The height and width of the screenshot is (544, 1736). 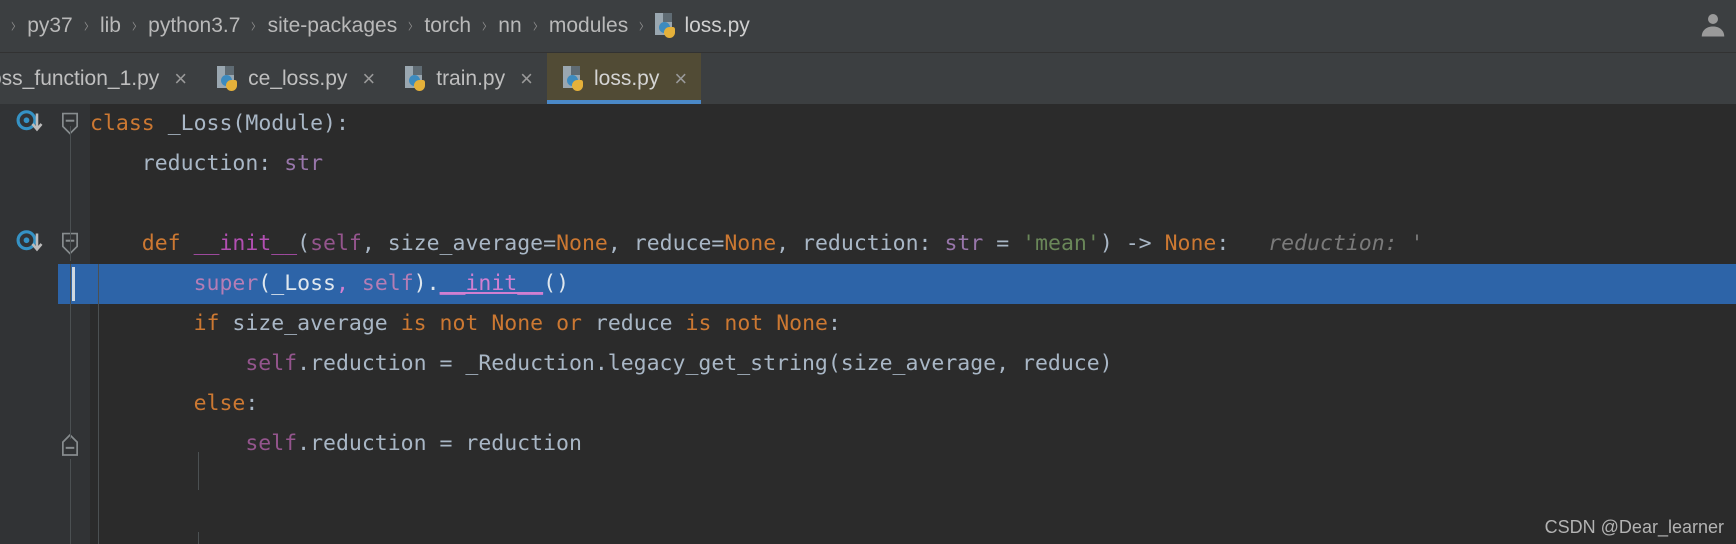 I want to click on inlay-hint: reduction: ', so click(x=1346, y=243).